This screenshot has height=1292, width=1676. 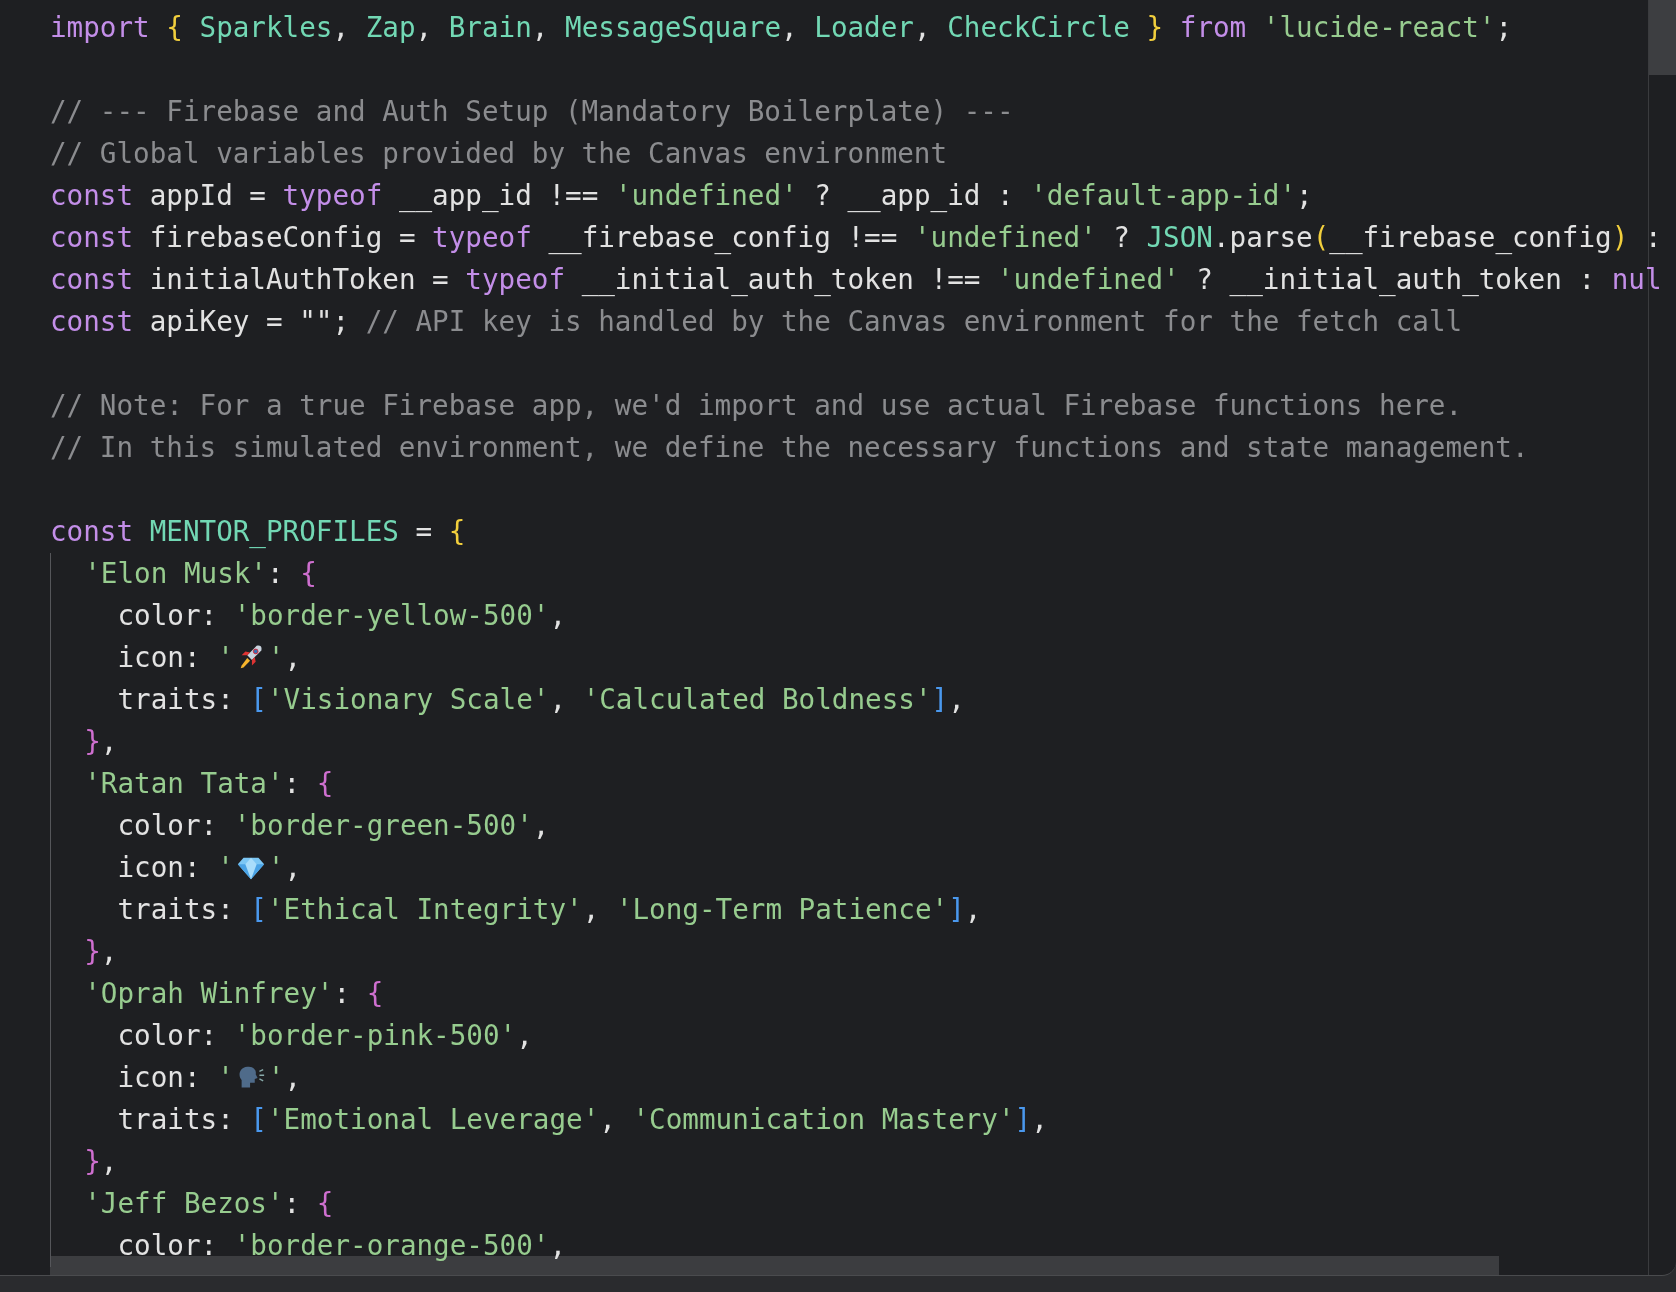 I want to click on scrollbar-thumb, so click(x=1662, y=37).